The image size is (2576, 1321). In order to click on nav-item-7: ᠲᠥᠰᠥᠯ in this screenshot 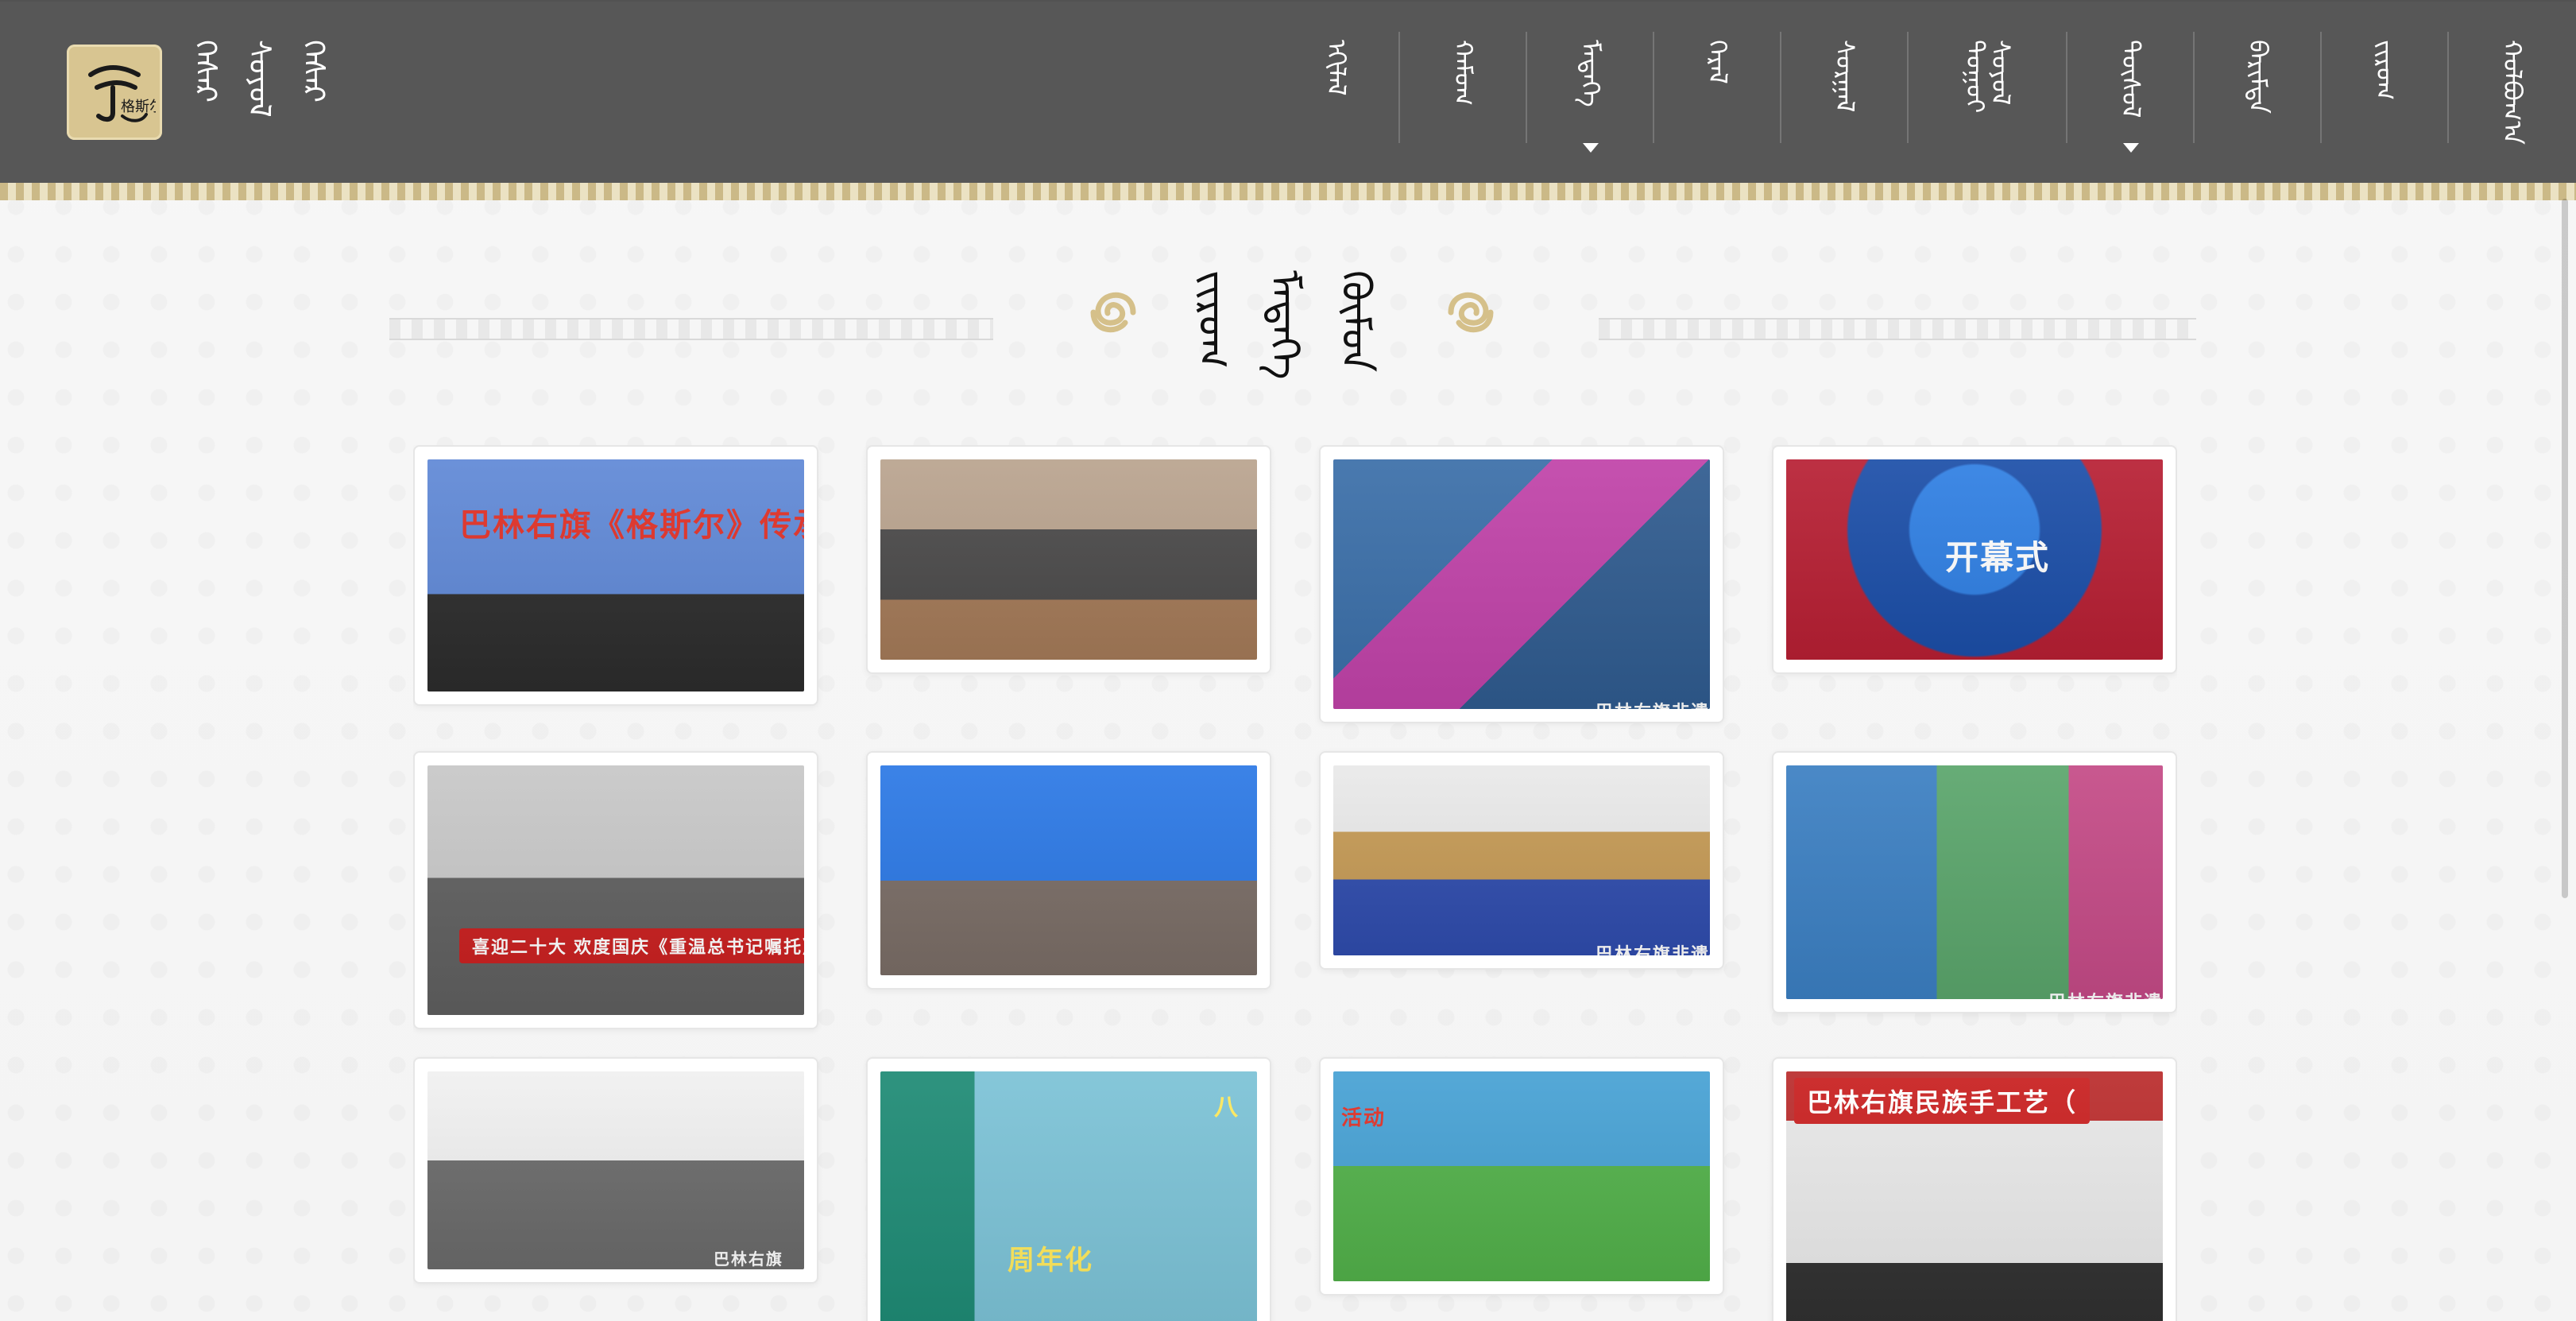, I will do `click(2131, 91)`.